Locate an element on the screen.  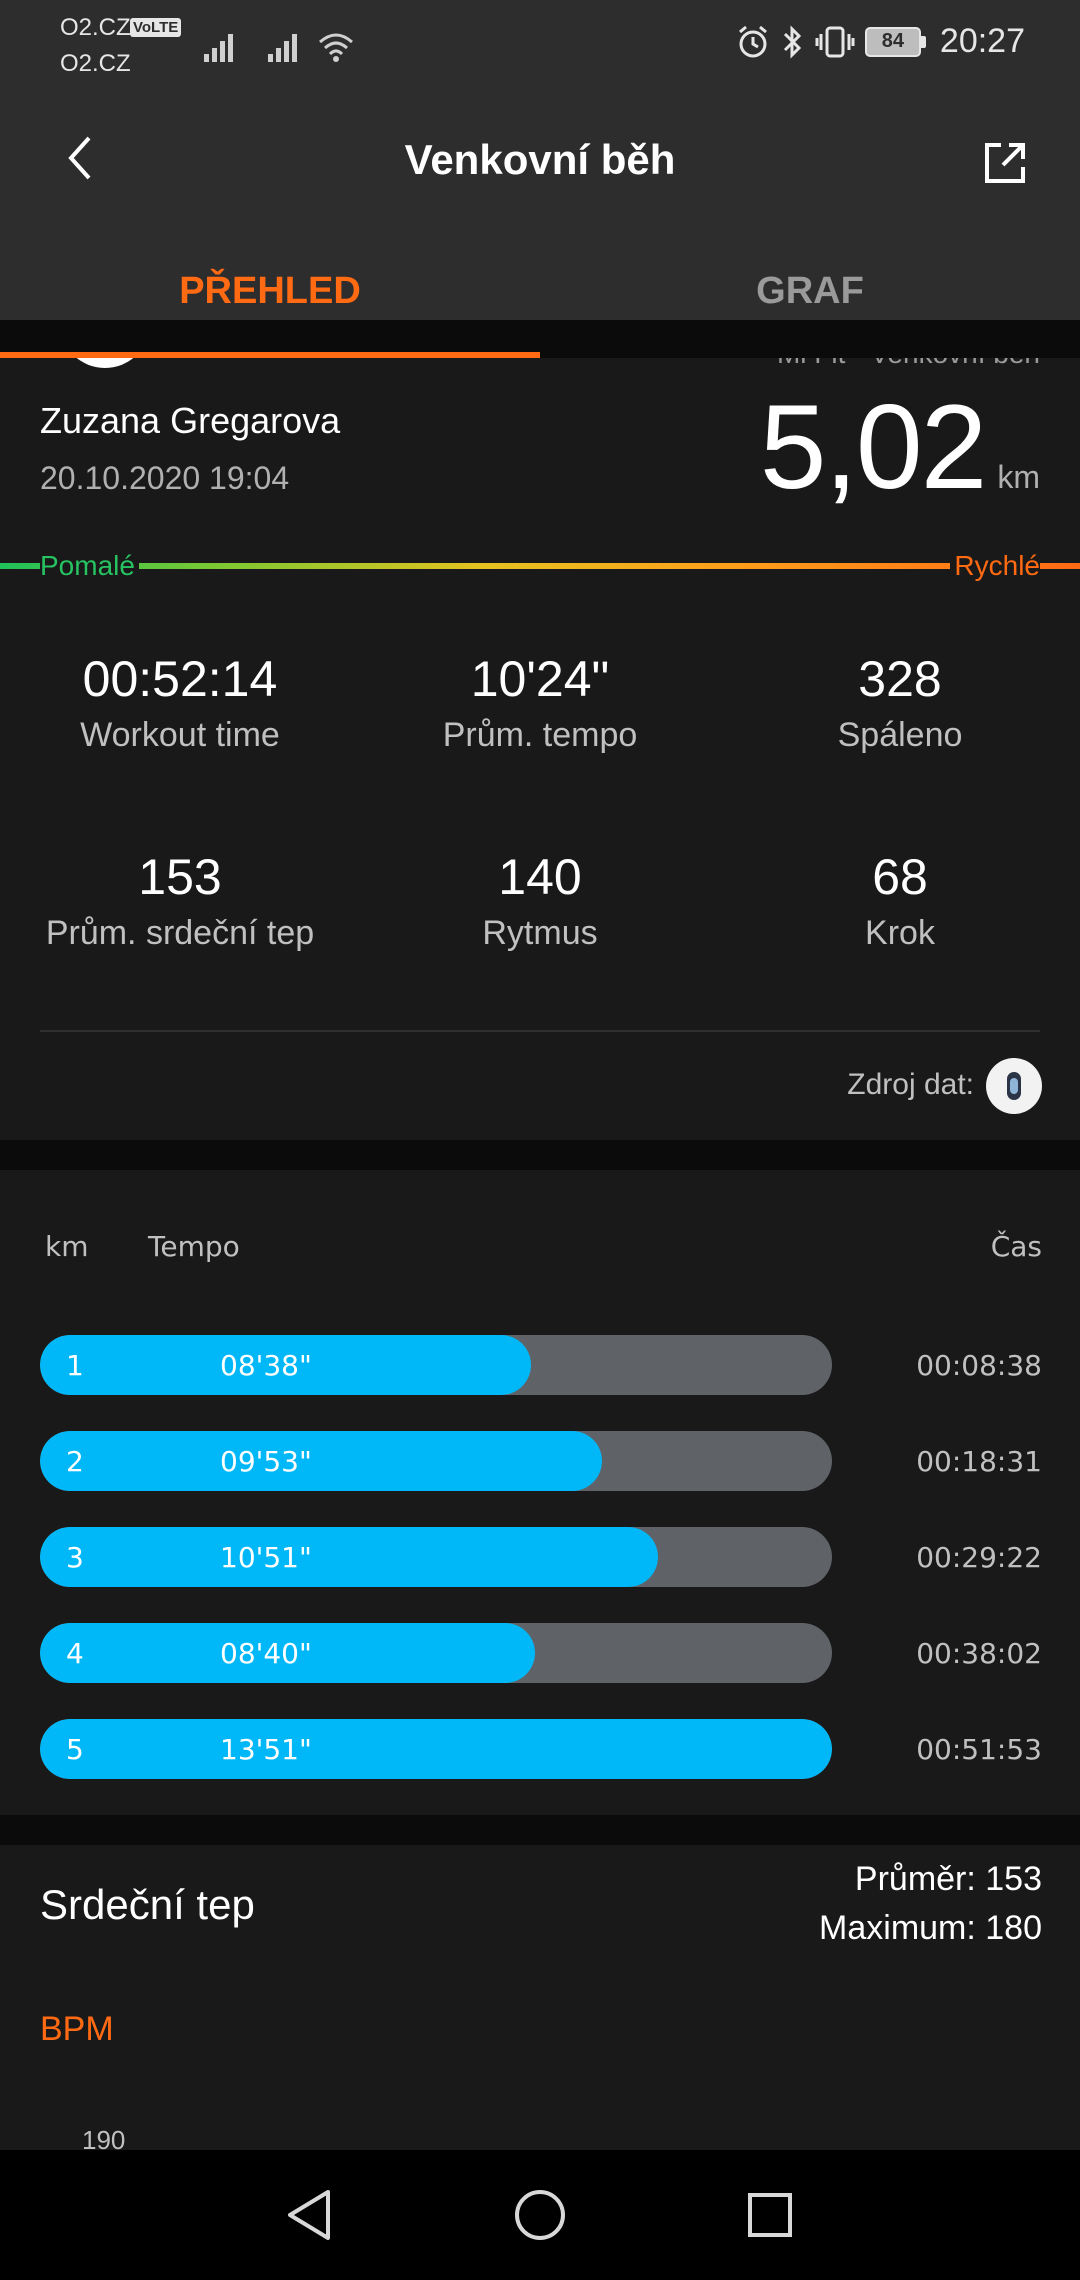
carrier-1: O2.CZ is located at coordinates (95, 27).